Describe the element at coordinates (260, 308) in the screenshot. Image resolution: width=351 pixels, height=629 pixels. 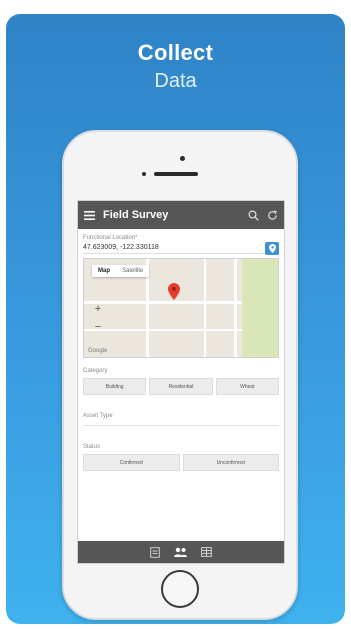
I see `map-park-area` at that location.